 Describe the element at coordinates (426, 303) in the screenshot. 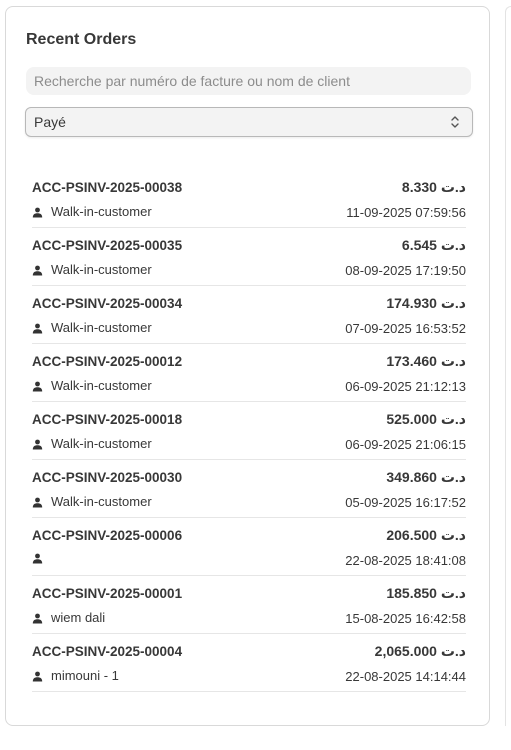

I see `order-amount: د.ت 174.930` at that location.